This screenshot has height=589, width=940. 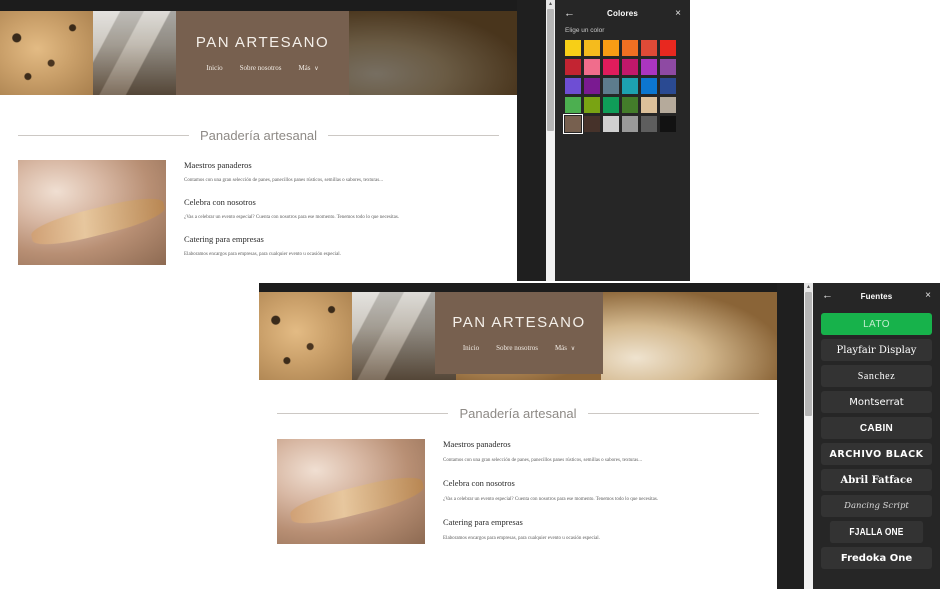 I want to click on item-heading-2: Celebra con nosotros, so click(x=220, y=202).